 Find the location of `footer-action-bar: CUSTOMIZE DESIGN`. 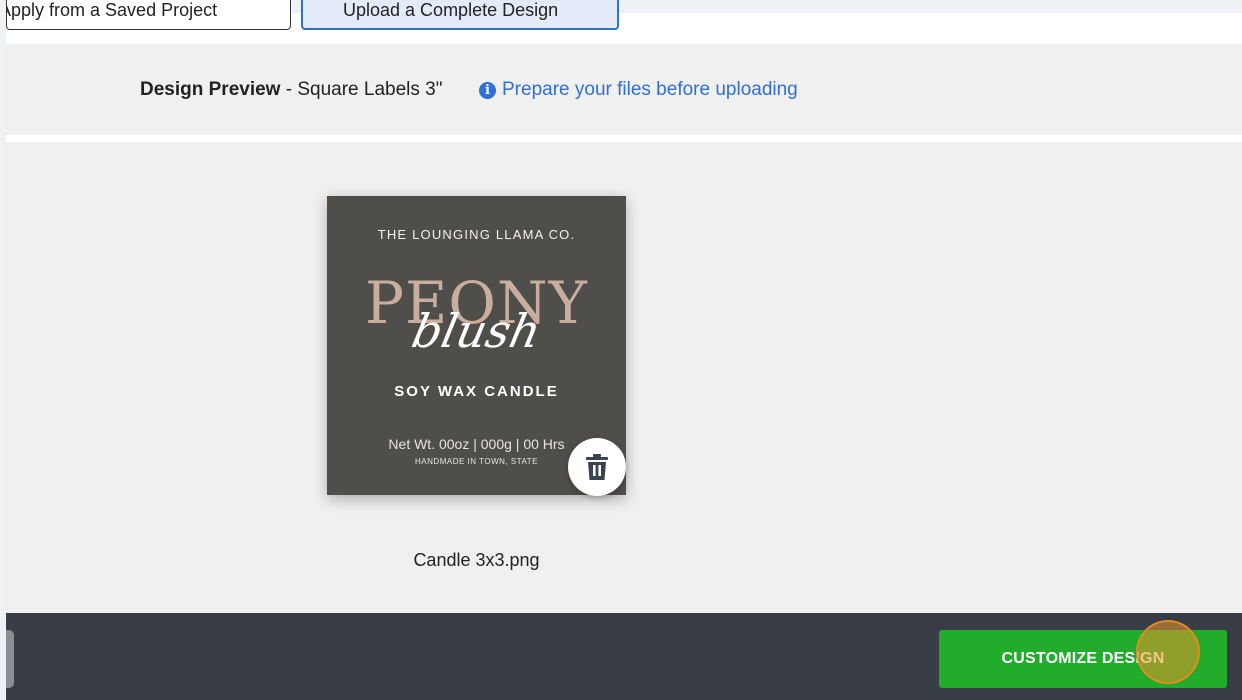

footer-action-bar: CUSTOMIZE DESIGN is located at coordinates (621, 656).